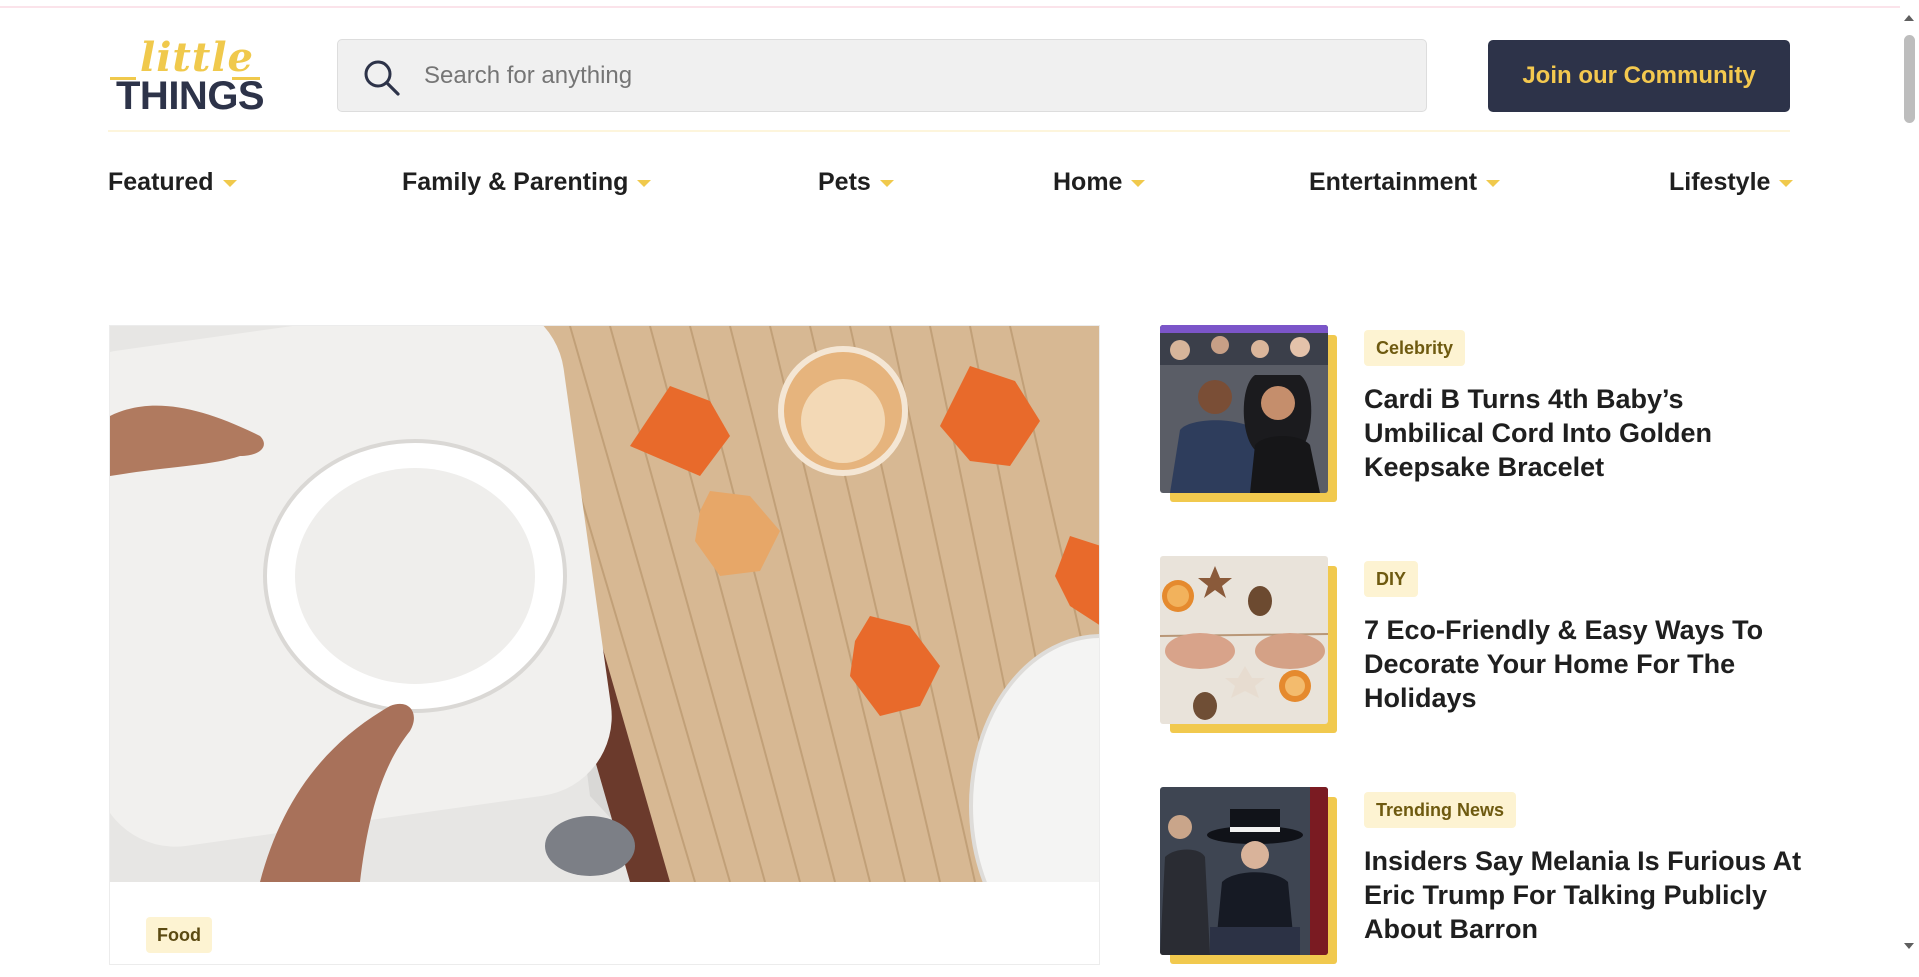 The height and width of the screenshot is (977, 1919). Describe the element at coordinates (950, 4) in the screenshot. I see `top-border` at that location.